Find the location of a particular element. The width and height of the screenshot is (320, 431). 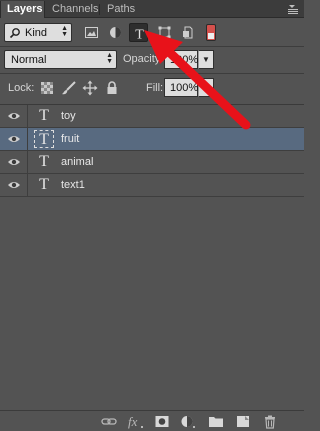

opacity-dropdown-button: ▼ is located at coordinates (206, 59).